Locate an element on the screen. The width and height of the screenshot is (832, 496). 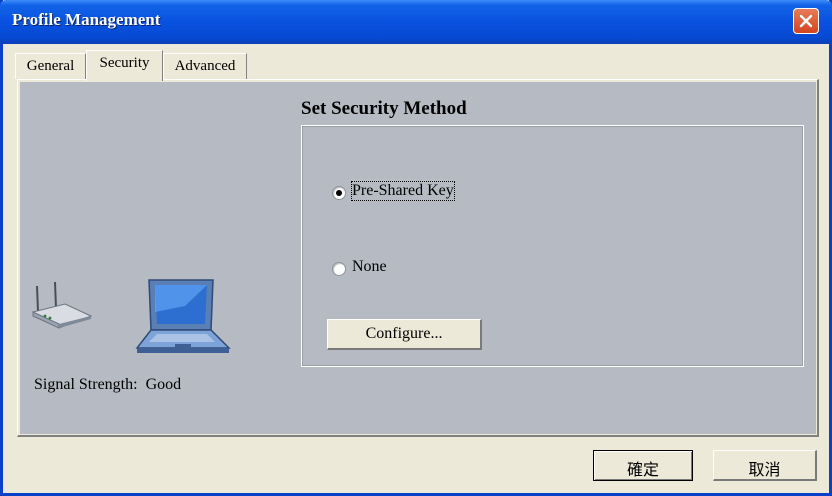
tab-security: Security is located at coordinates (124, 65).